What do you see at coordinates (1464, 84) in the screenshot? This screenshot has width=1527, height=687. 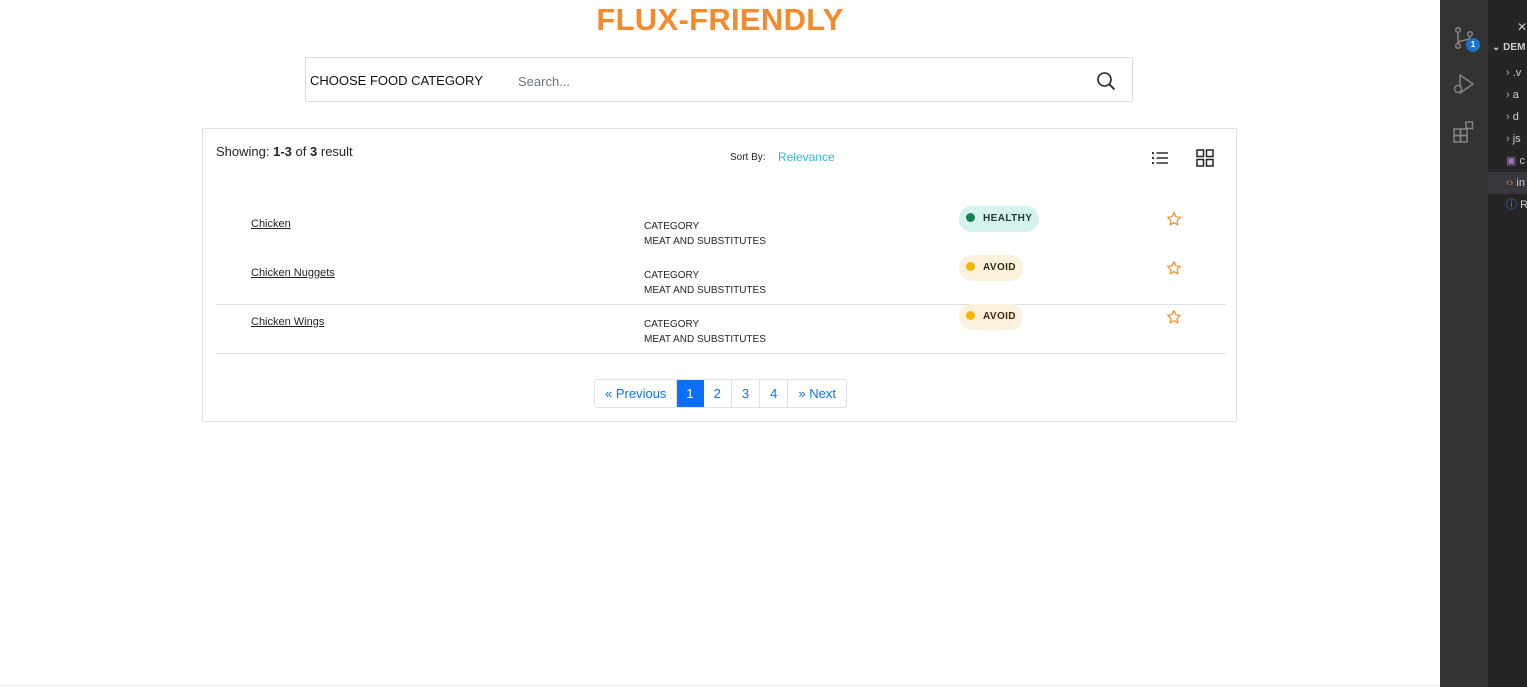 I see `run-debug-icon` at bounding box center [1464, 84].